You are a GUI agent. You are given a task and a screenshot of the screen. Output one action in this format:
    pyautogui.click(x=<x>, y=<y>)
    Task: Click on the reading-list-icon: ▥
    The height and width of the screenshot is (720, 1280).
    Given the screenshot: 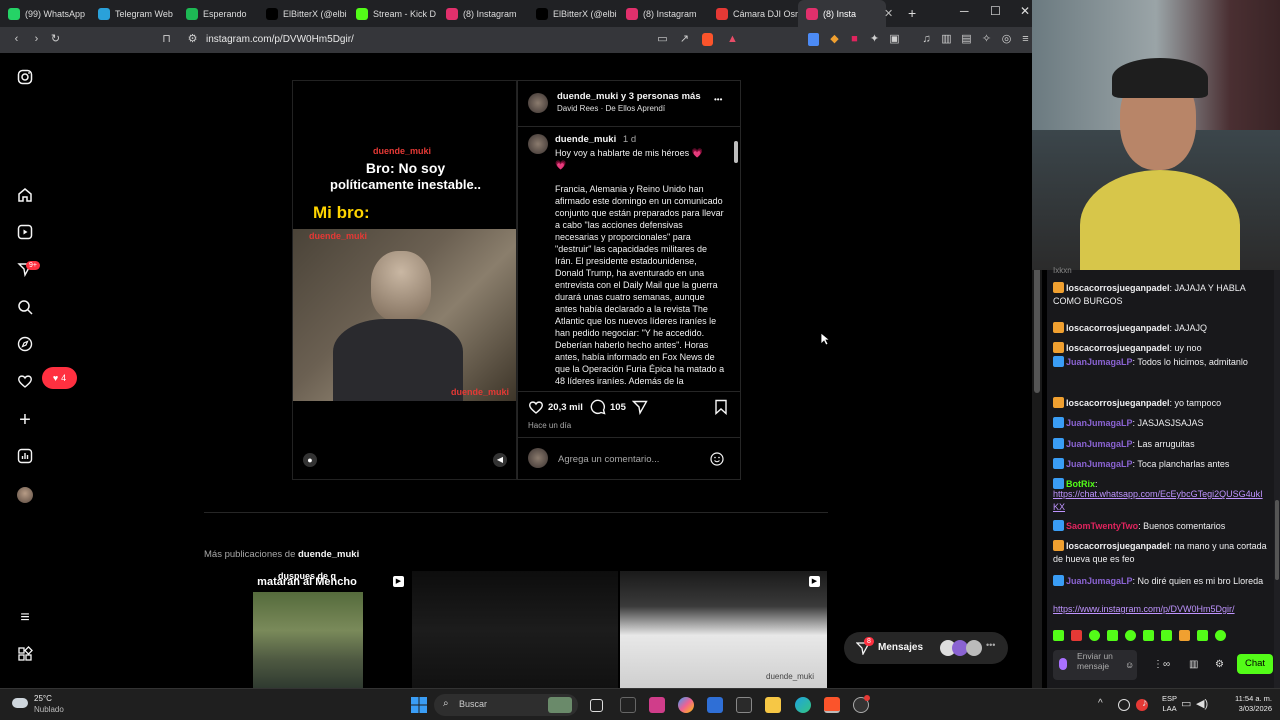 What is the action you would take?
    pyautogui.click(x=946, y=39)
    